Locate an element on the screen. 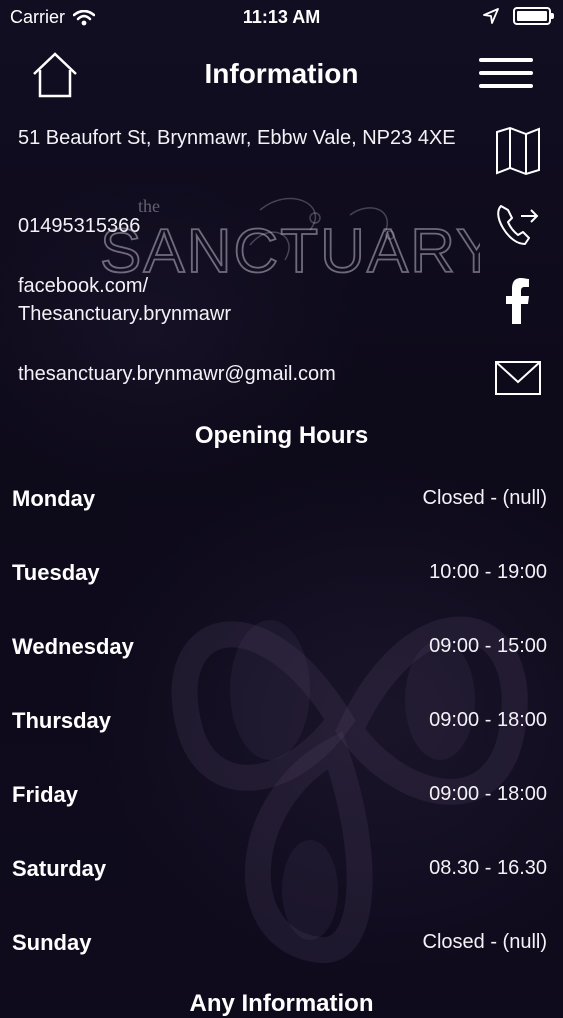  status-icons is located at coordinates (518, 16).